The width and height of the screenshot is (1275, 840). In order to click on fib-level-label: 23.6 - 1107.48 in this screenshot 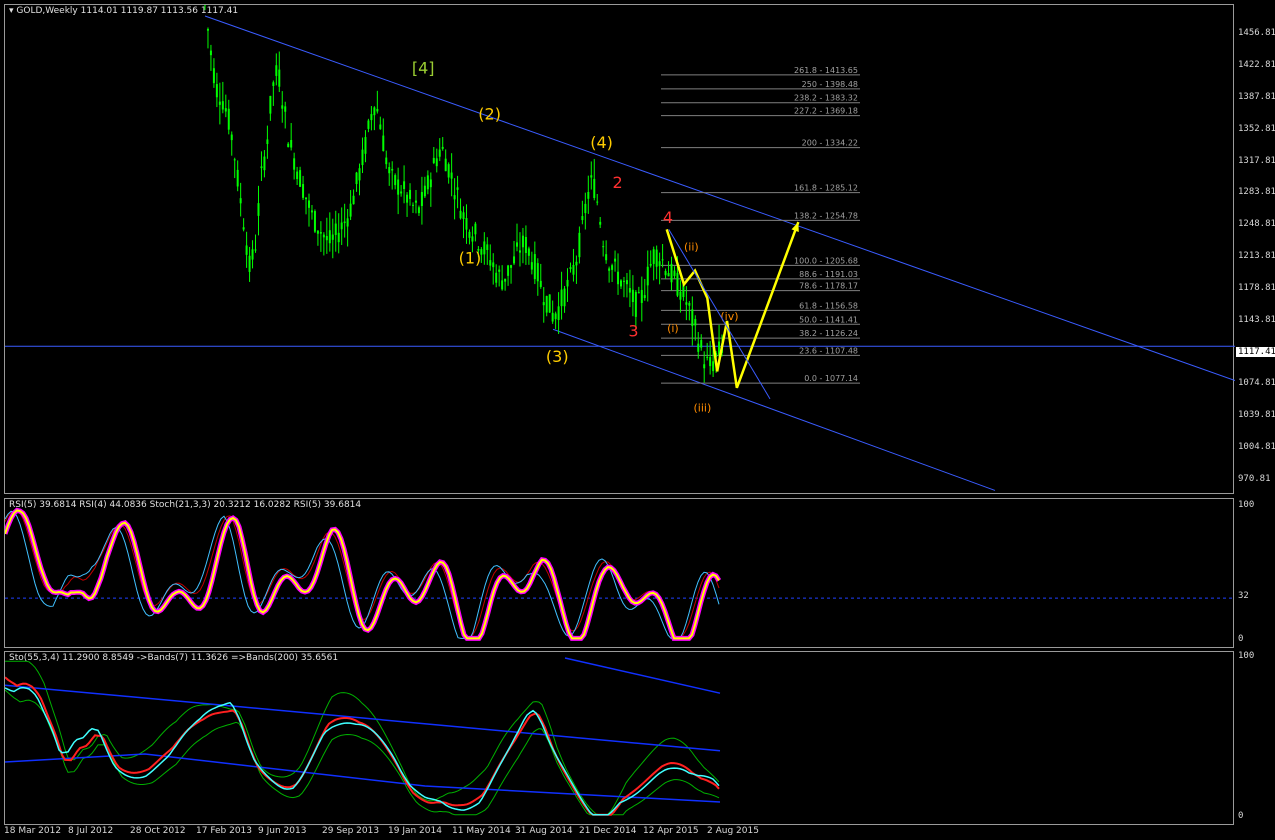, I will do `click(828, 350)`.